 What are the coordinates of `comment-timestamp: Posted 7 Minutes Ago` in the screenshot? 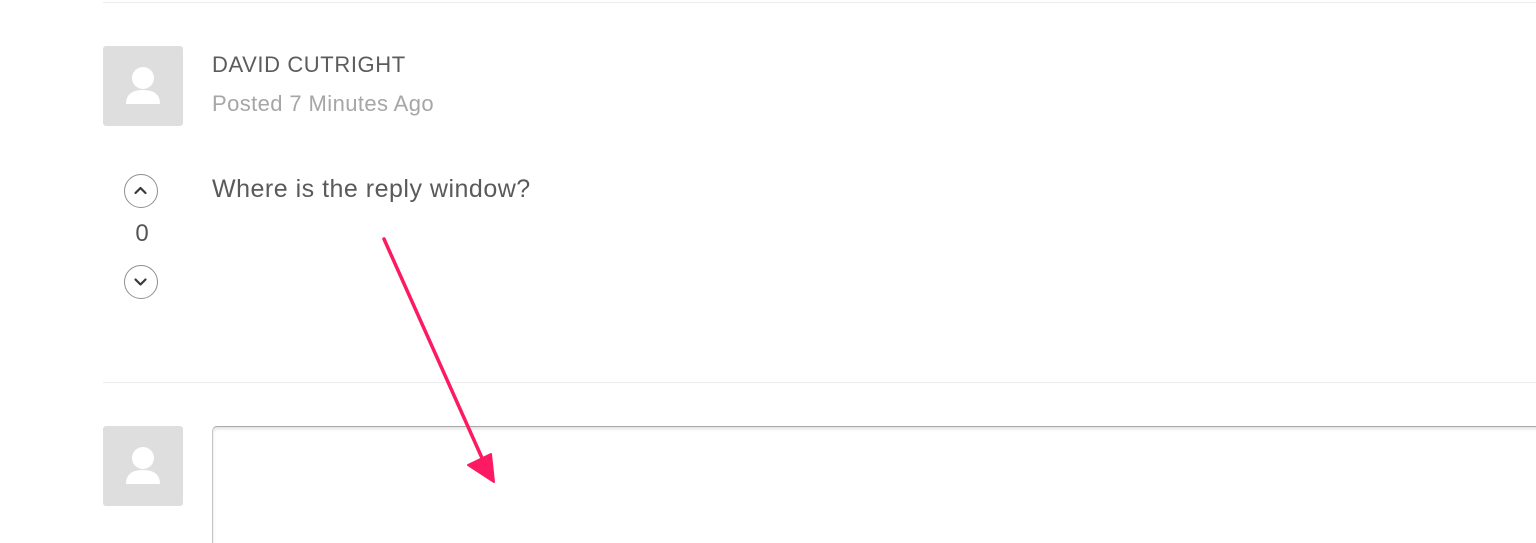 It's located at (323, 103).